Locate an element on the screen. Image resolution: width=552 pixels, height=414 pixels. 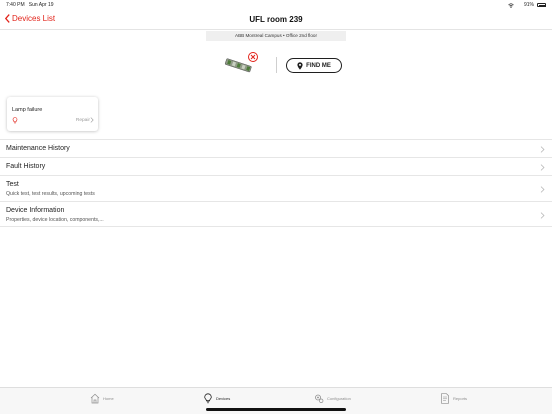
fault-card: Lamp failure Repair is located at coordinates (52, 114).